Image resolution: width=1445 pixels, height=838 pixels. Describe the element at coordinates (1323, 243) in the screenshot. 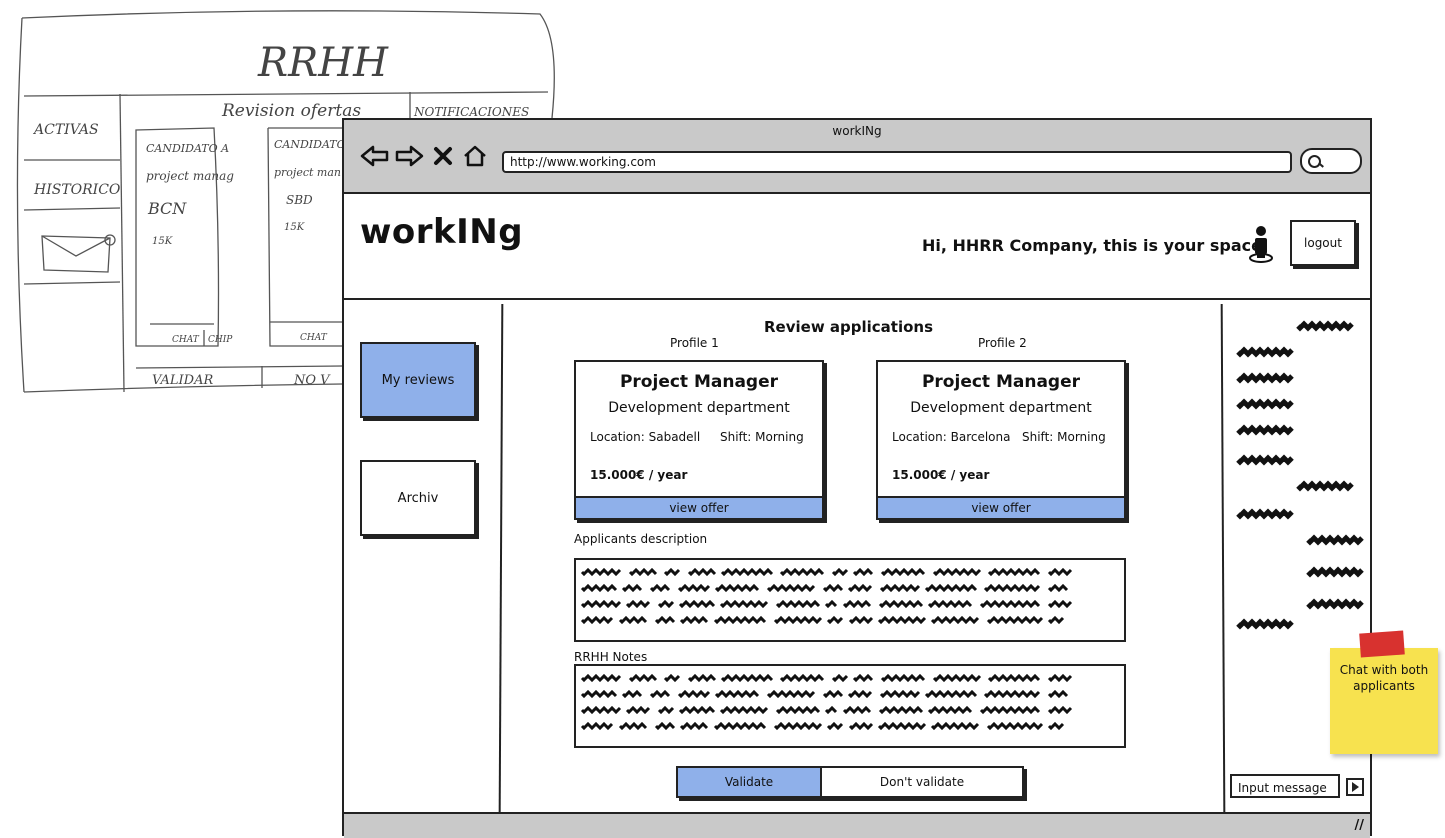

I see `logout-button: logout` at that location.